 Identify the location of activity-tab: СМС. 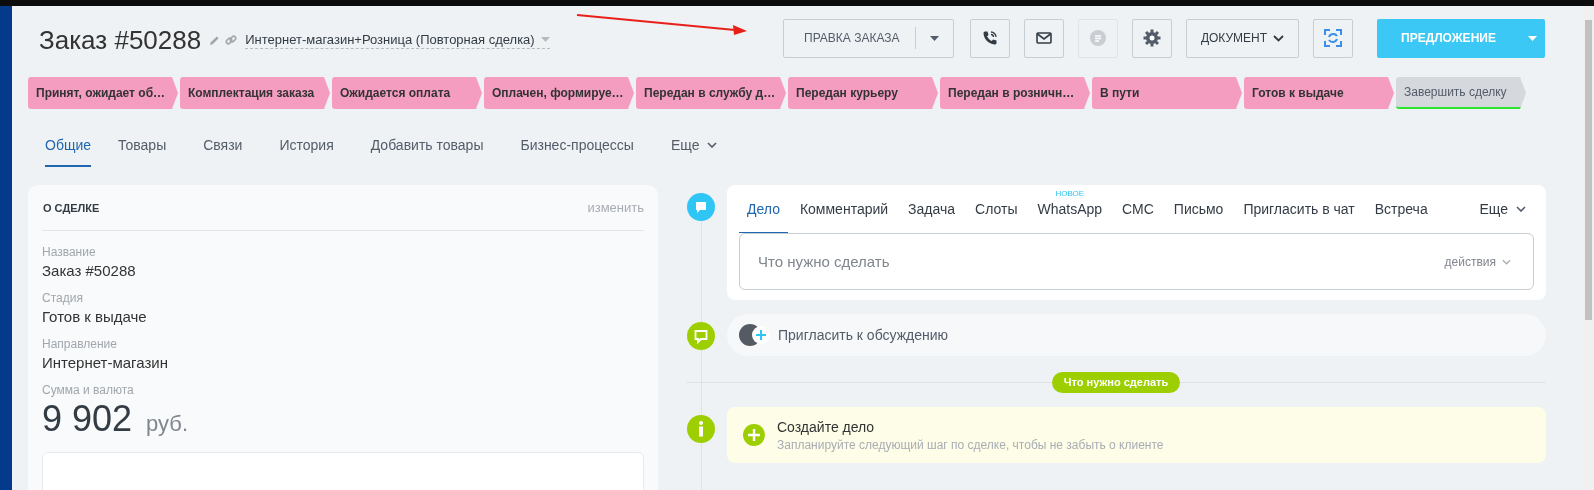
(1138, 209).